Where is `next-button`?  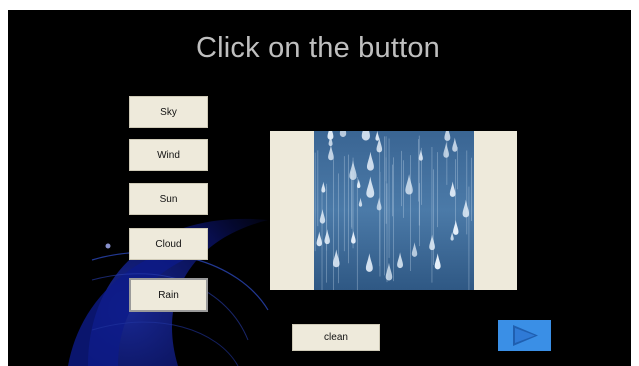
next-button is located at coordinates (524, 335).